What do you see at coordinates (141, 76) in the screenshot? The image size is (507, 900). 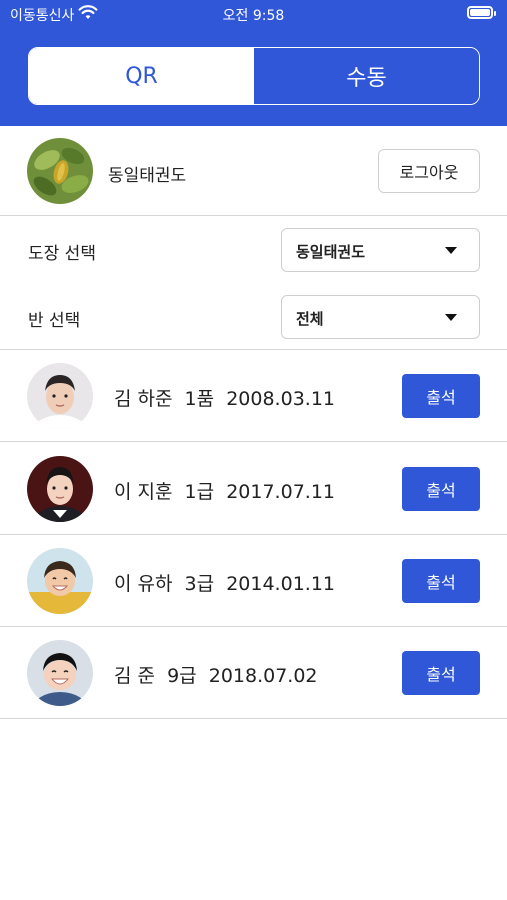 I see `qr-mode-tab: QR` at bounding box center [141, 76].